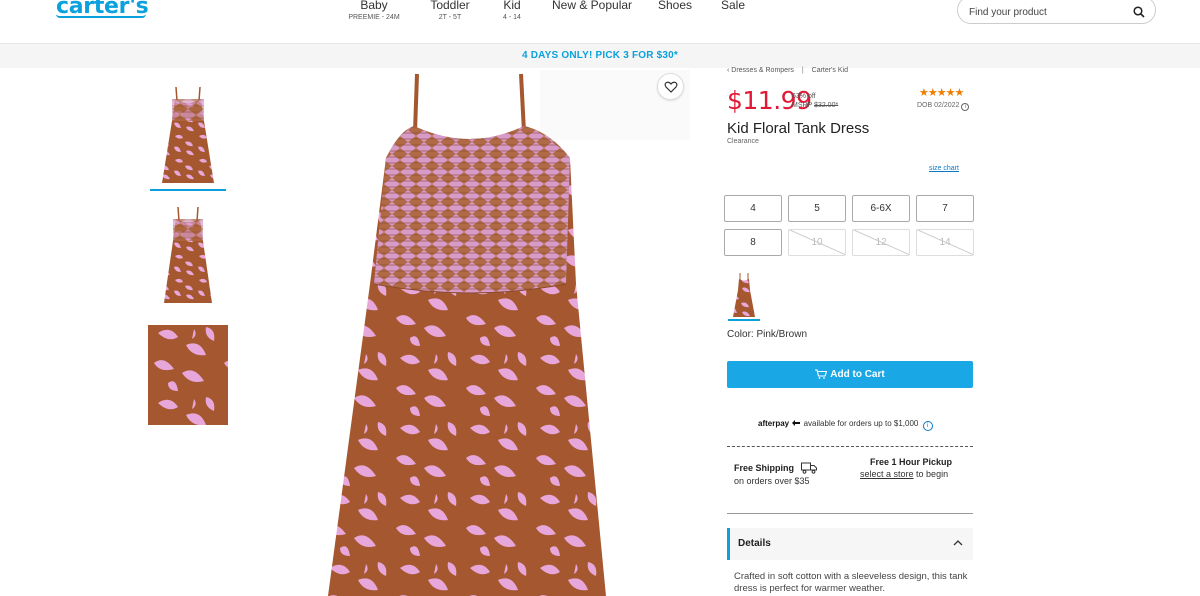 This screenshot has height=596, width=1200. I want to click on size-option-4: 4, so click(753, 208).